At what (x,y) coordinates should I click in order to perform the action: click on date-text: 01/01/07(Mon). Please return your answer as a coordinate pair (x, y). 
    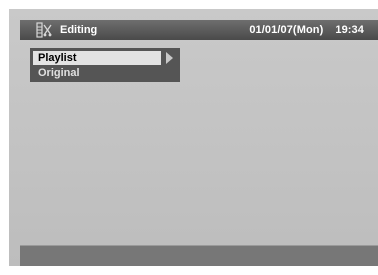
    Looking at the image, I should click on (286, 30).